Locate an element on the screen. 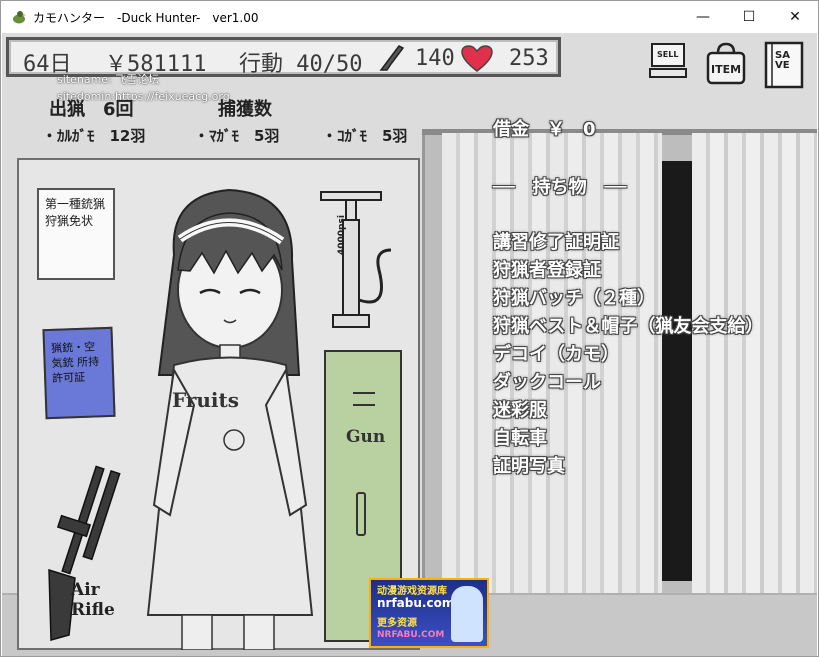 The height and width of the screenshot is (657, 819). curtain-right is located at coordinates (754, 368).